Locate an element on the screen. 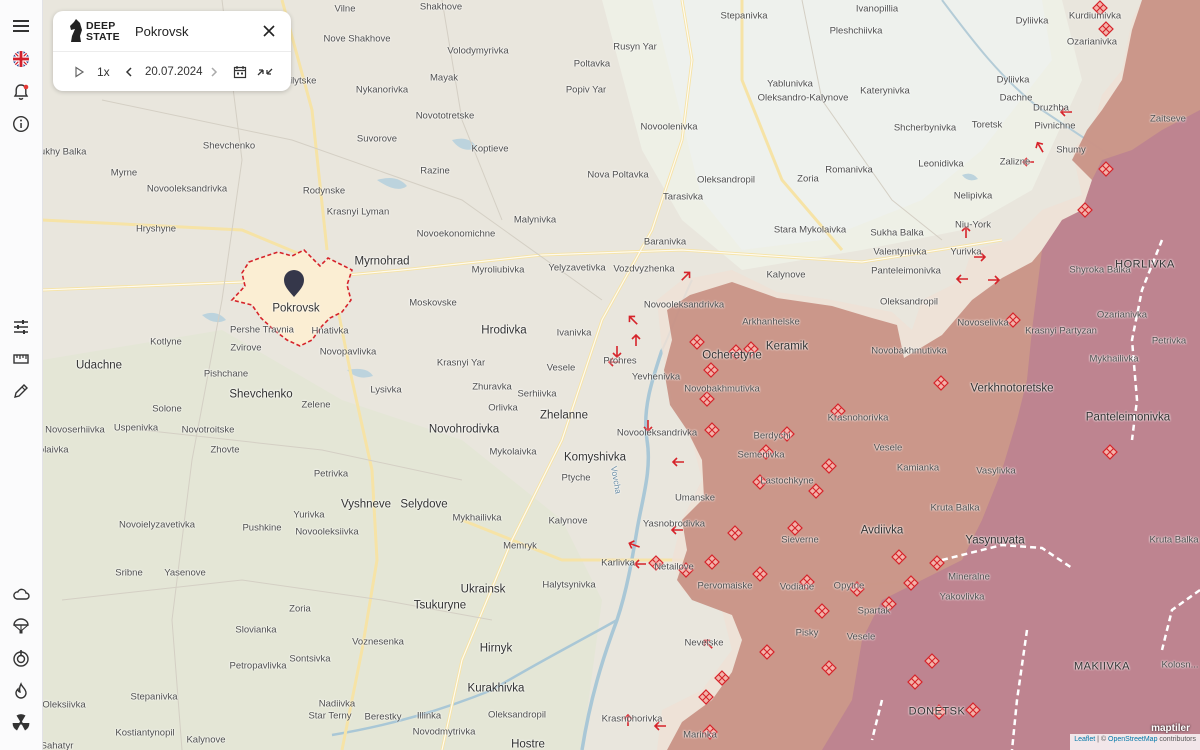 Image resolution: width=1200 pixels, height=750 pixels. place-label: Novopavlivka is located at coordinates (348, 352).